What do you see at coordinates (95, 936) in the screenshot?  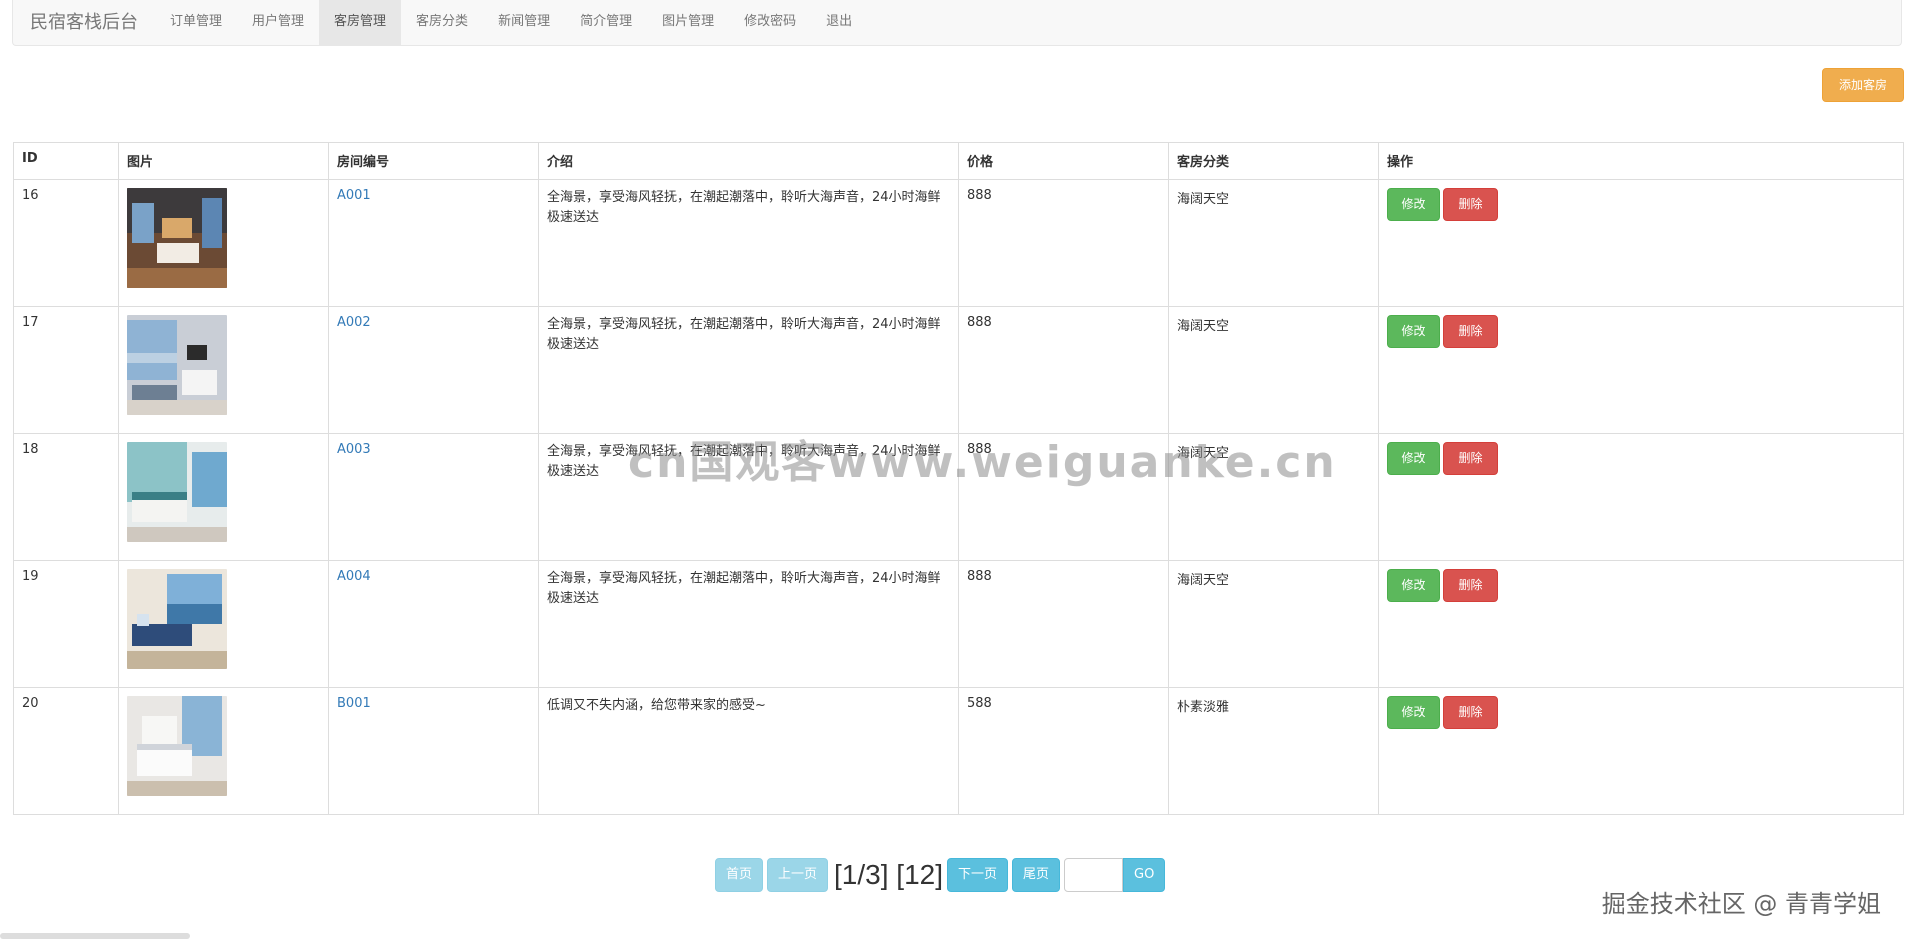 I see `horizontal-scrollbar` at bounding box center [95, 936].